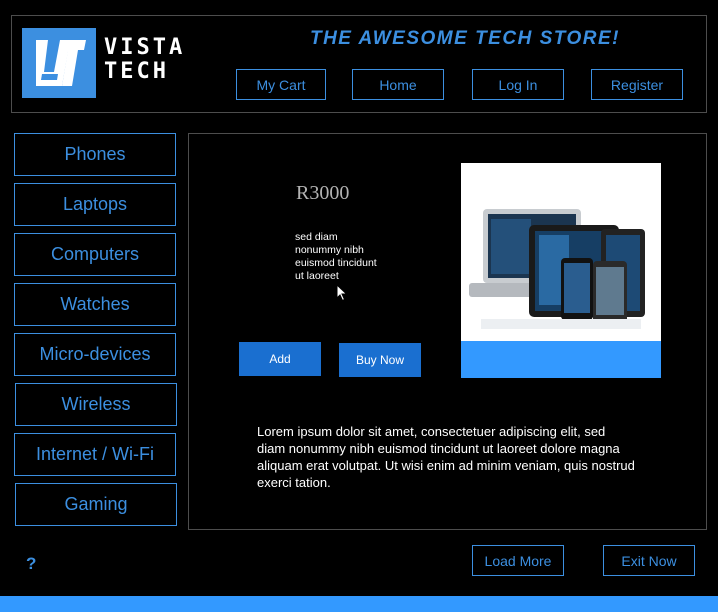 Image resolution: width=718 pixels, height=612 pixels. Describe the element at coordinates (95, 154) in the screenshot. I see `sidebar-item-phones: Phones` at that location.